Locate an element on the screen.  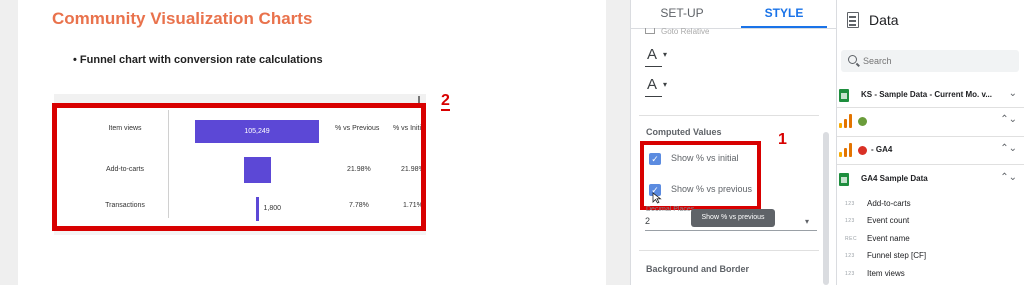
search-input is located at coordinates (938, 61).